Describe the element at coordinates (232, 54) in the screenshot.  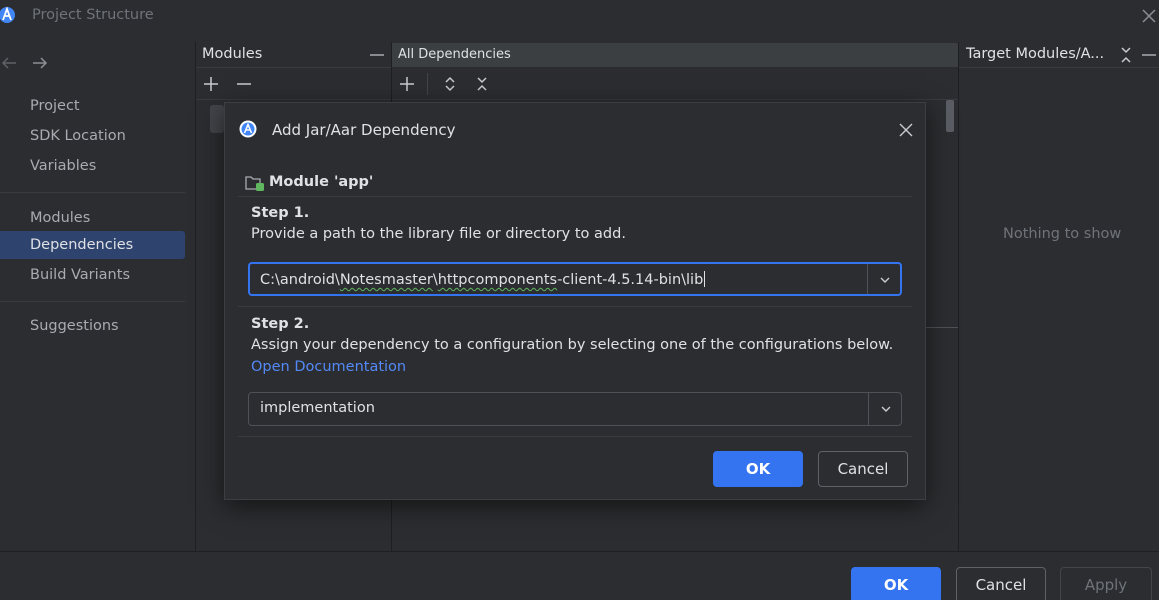
I see `modules-panel-title: Modules` at that location.